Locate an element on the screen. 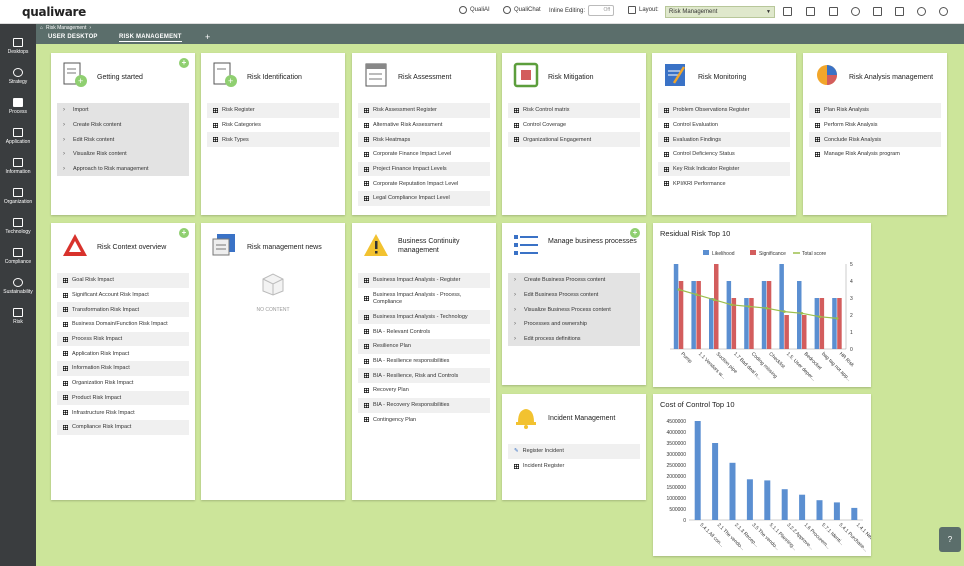 Image resolution: width=964 pixels, height=566 pixels. list-item: BIA - Recovery Responsibilities is located at coordinates (424, 405).